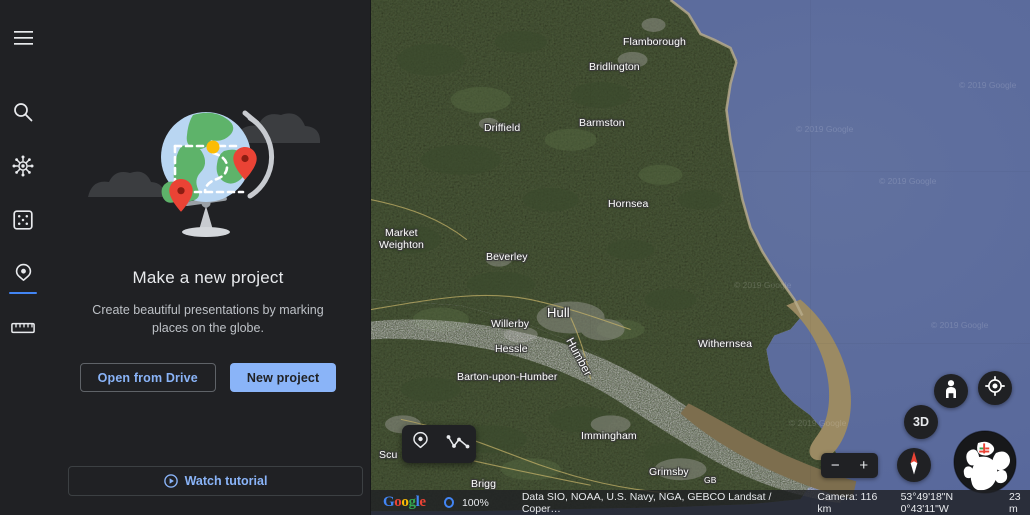 This screenshot has height=515, width=1030. I want to click on camera-altitude: Camera: 116 km, so click(847, 502).